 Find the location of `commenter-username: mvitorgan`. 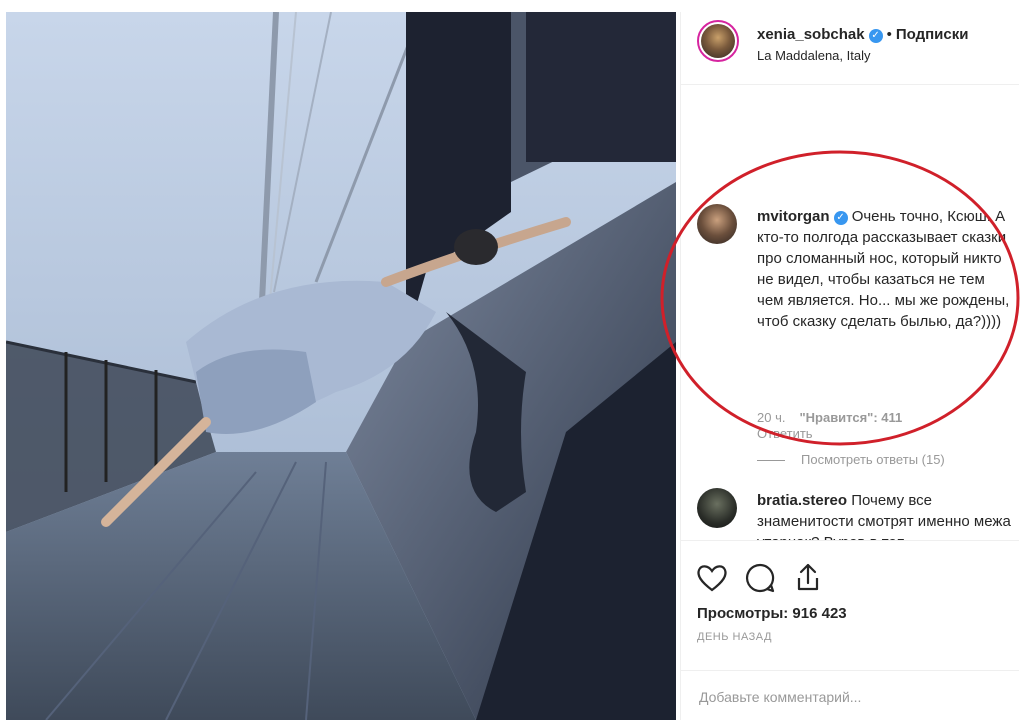

commenter-username: mvitorgan is located at coordinates (793, 216).